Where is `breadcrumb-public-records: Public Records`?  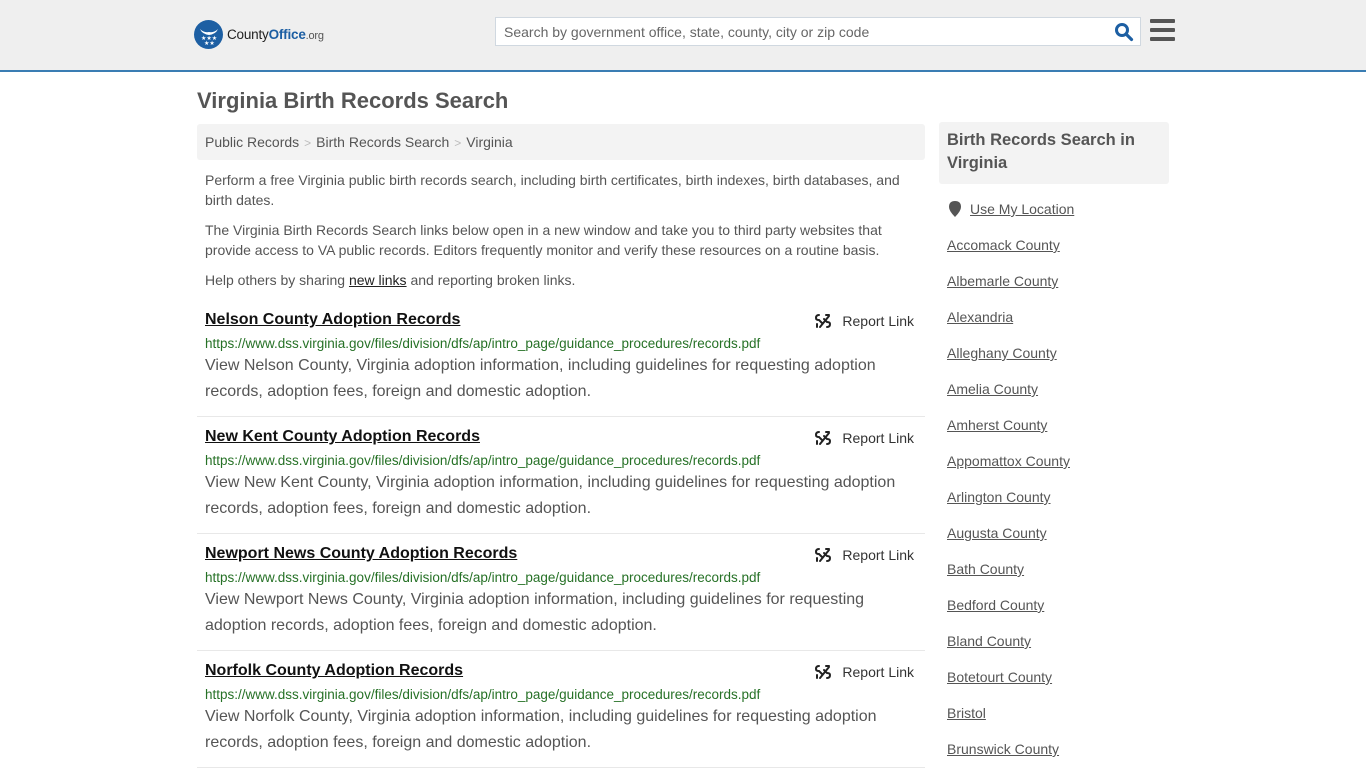
breadcrumb-public-records: Public Records is located at coordinates (252, 142).